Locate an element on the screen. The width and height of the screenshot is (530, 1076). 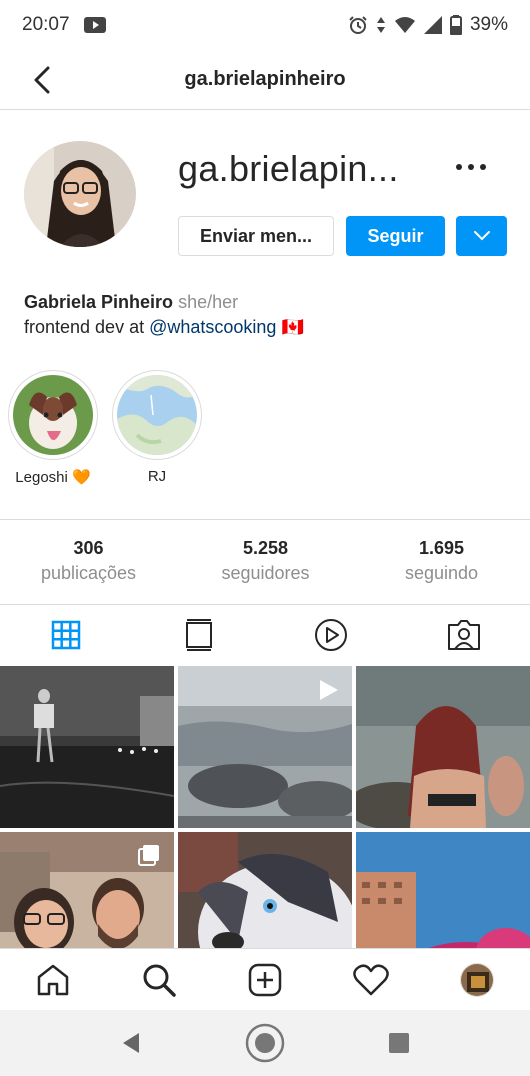
reels-icon is located at coordinates (331, 635).